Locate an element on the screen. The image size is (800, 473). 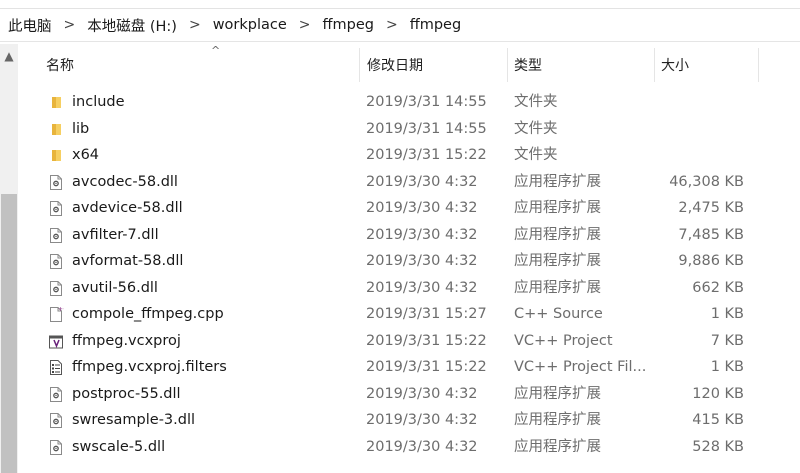
file-name: ffmpeg.vcxproj.filters is located at coordinates (149, 367).